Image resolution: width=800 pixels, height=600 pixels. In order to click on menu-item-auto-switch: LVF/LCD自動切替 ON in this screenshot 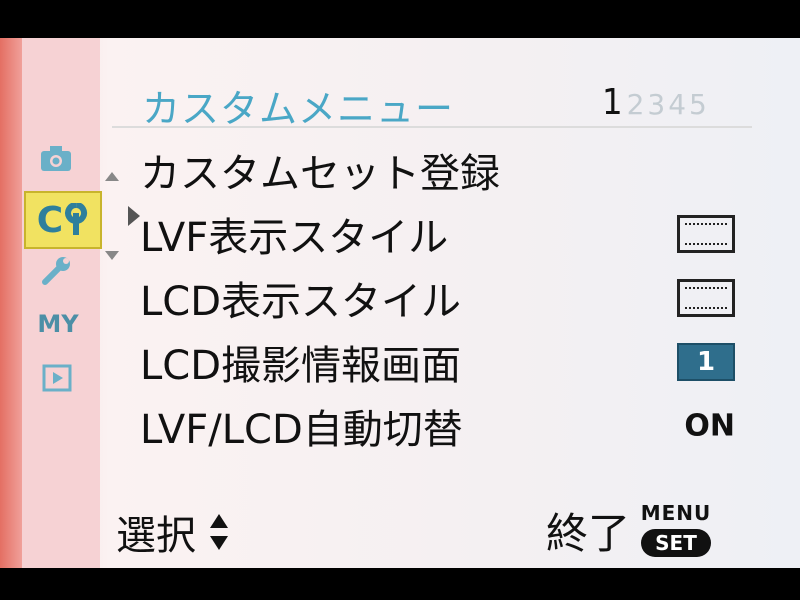, I will do `click(445, 426)`.